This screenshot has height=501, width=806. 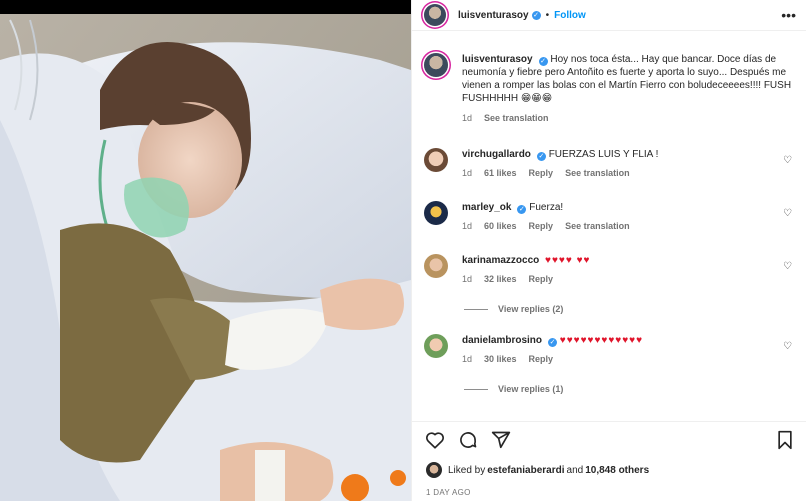 I want to click on heart-icon, so click(x=435, y=440).